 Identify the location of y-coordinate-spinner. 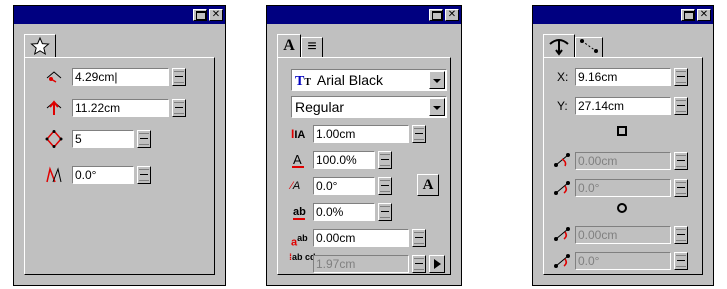
(681, 106).